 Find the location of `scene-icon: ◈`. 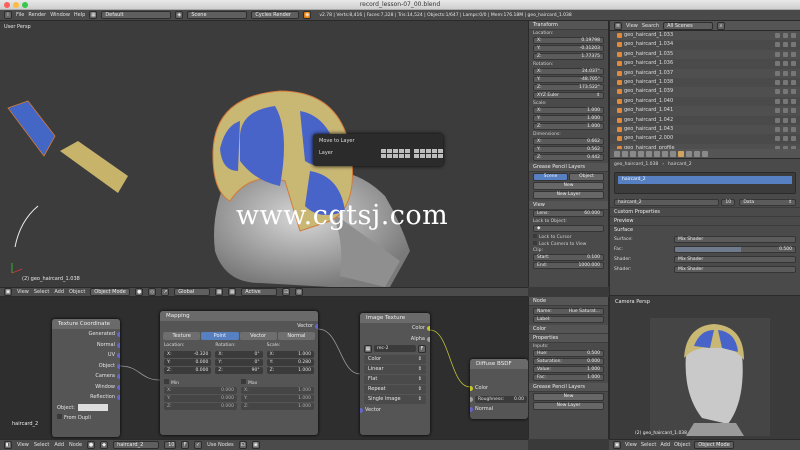

scene-icon: ◈ is located at coordinates (179, 15).